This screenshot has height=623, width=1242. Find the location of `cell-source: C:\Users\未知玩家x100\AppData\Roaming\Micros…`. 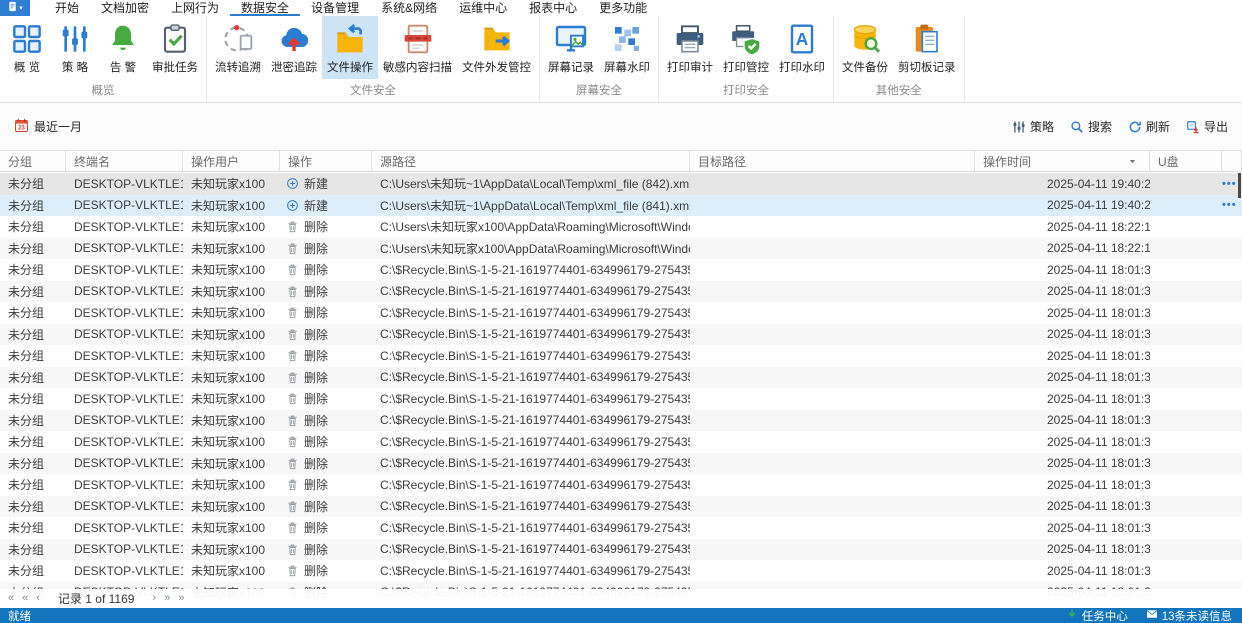

cell-source: C:\Users\未知玩家x100\AppData\Roaming\Micros… is located at coordinates (535, 227).